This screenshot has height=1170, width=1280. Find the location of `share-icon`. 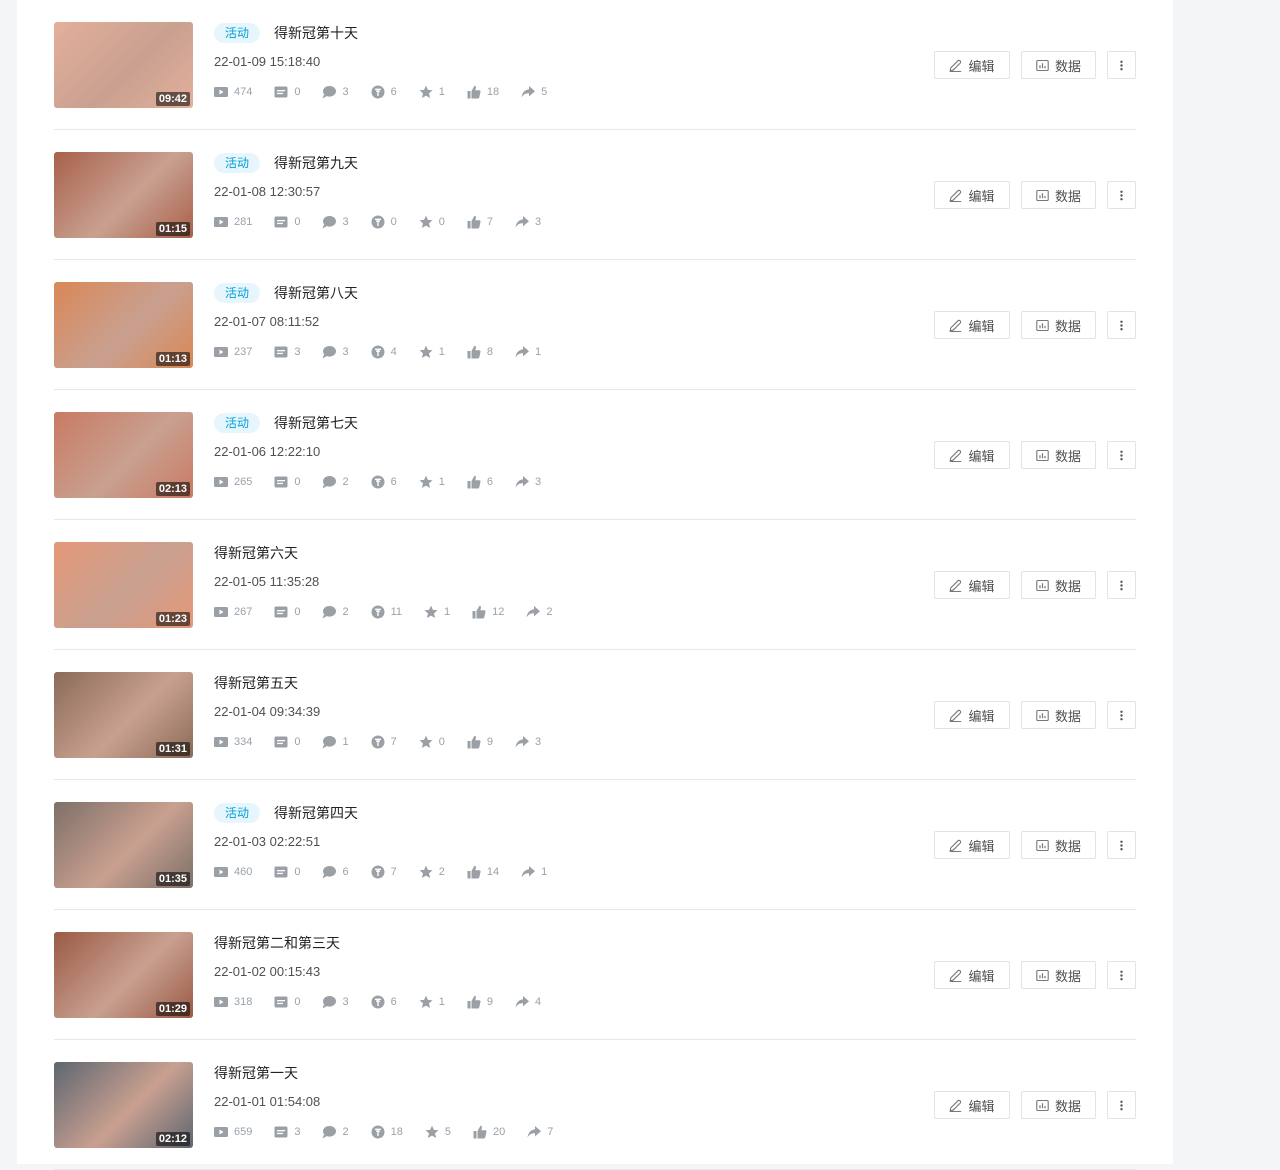

share-icon is located at coordinates (528, 872).